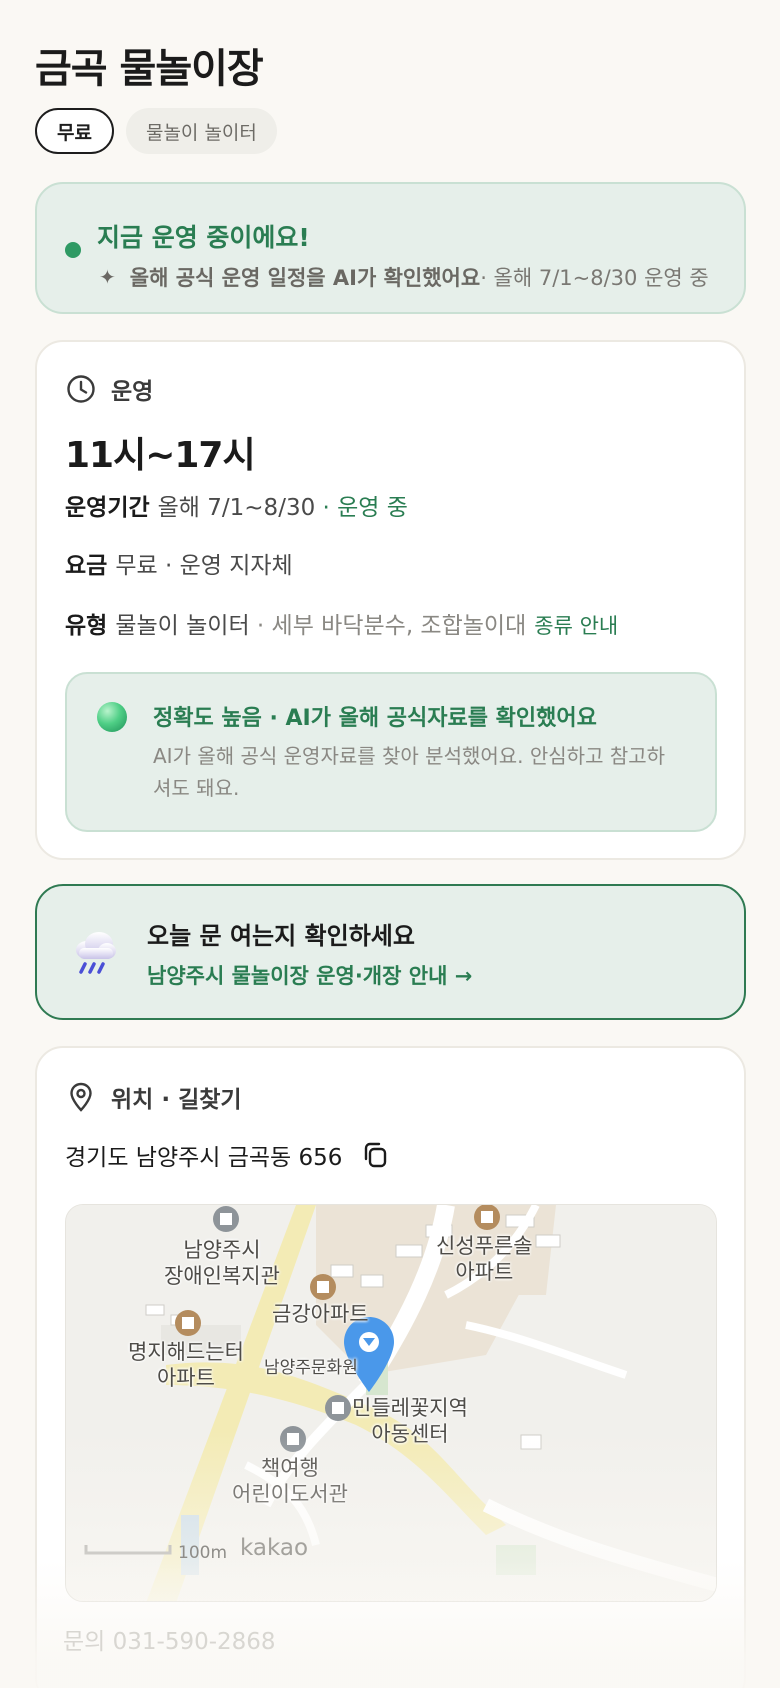 This screenshot has height=1688, width=780. I want to click on map-label-myeongji-apt: 명지해드는터 아파트, so click(186, 1365).